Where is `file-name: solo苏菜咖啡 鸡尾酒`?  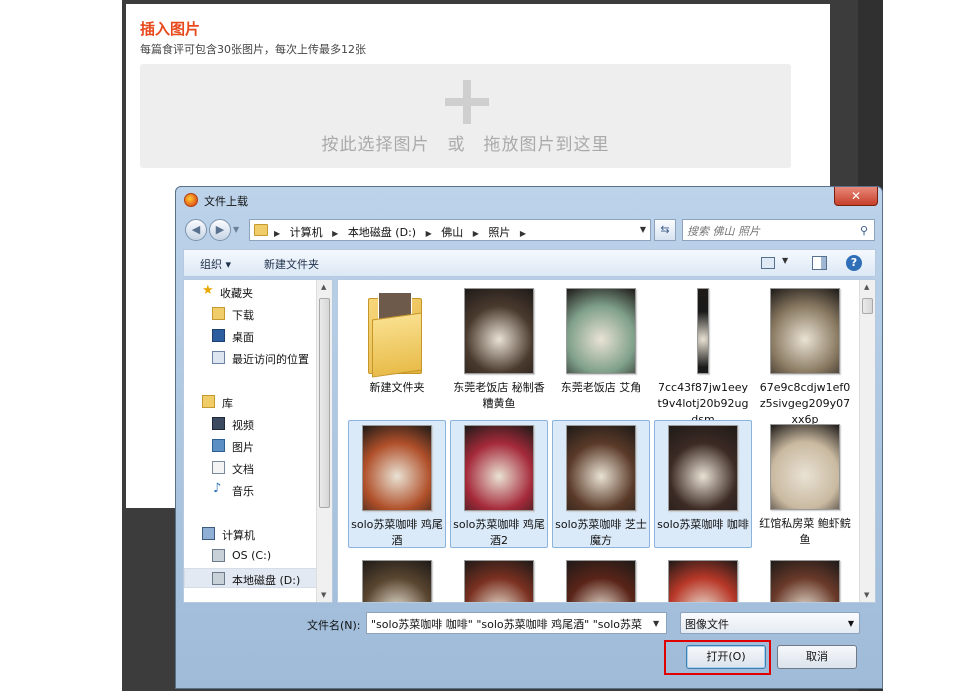
file-name: solo苏菜咖啡 鸡尾酒 is located at coordinates (397, 532).